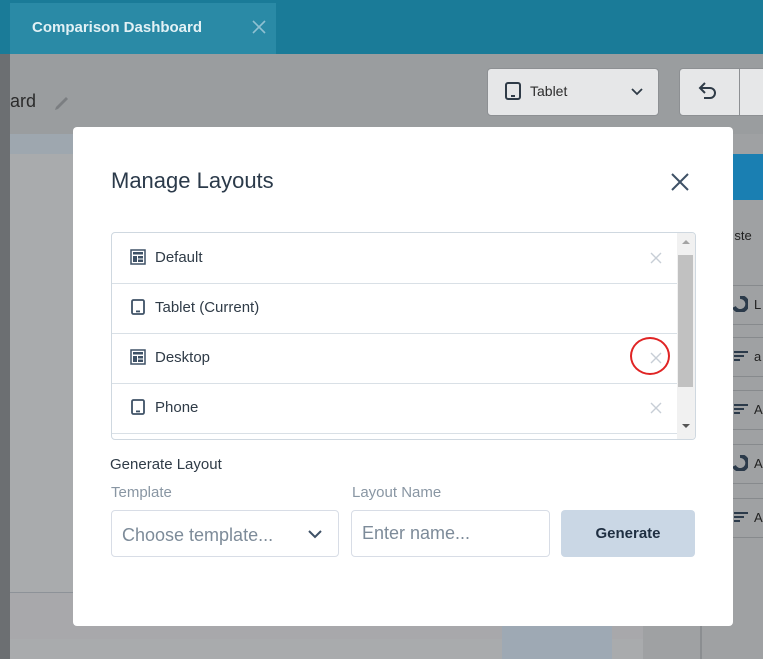 This screenshot has width=763, height=659. What do you see at coordinates (192, 180) in the screenshot?
I see `modal-title: Manage Layouts` at bounding box center [192, 180].